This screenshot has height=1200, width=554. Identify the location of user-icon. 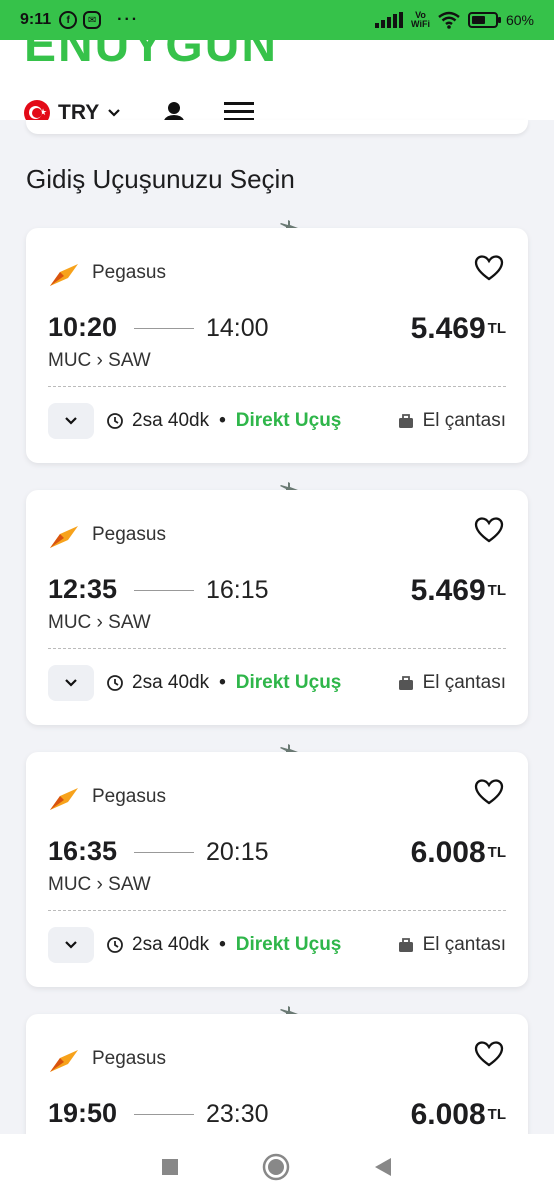
(174, 110).